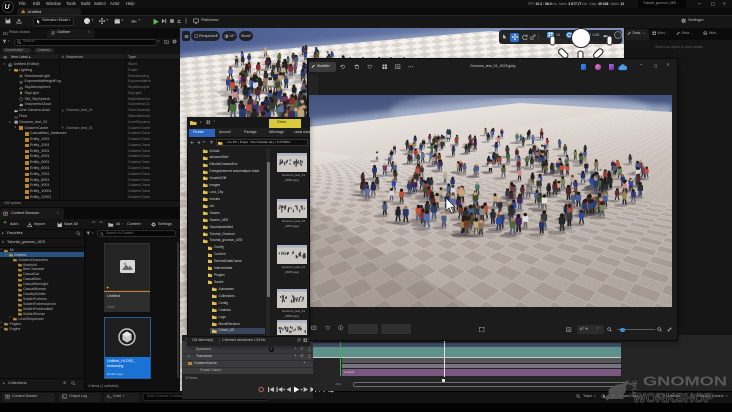 The width and height of the screenshot is (732, 412). Describe the element at coordinates (673, 398) in the screenshot. I see `svg-text: WORKSHOP` at that location.